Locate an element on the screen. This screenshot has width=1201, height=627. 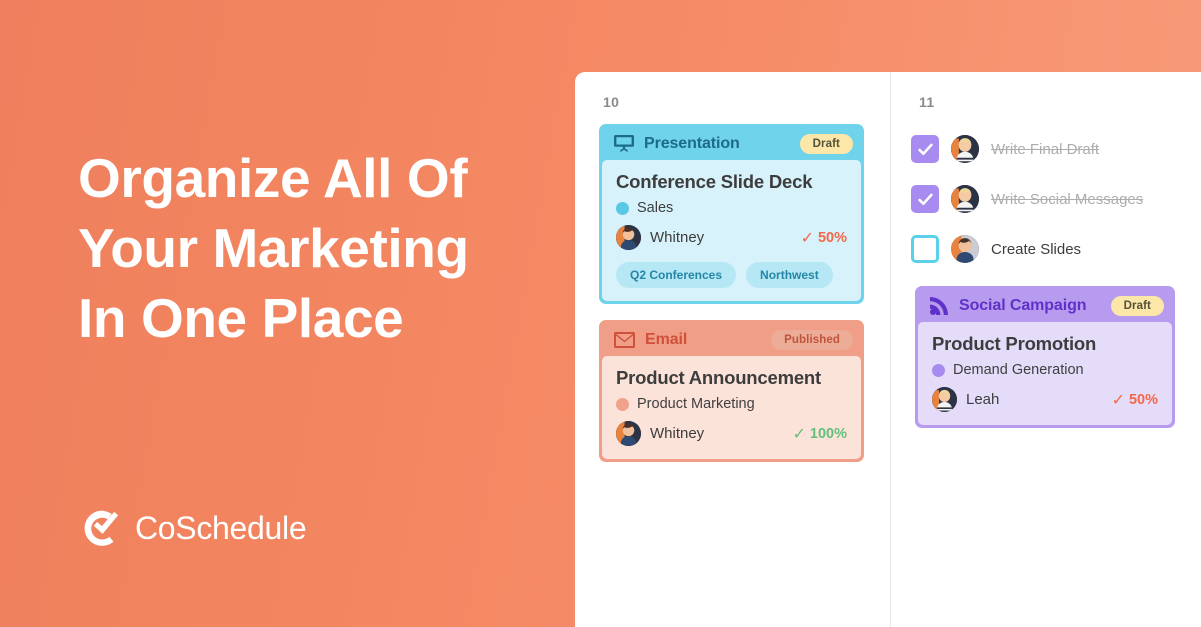
card-type-label: Social Campaign is located at coordinates (1023, 305).